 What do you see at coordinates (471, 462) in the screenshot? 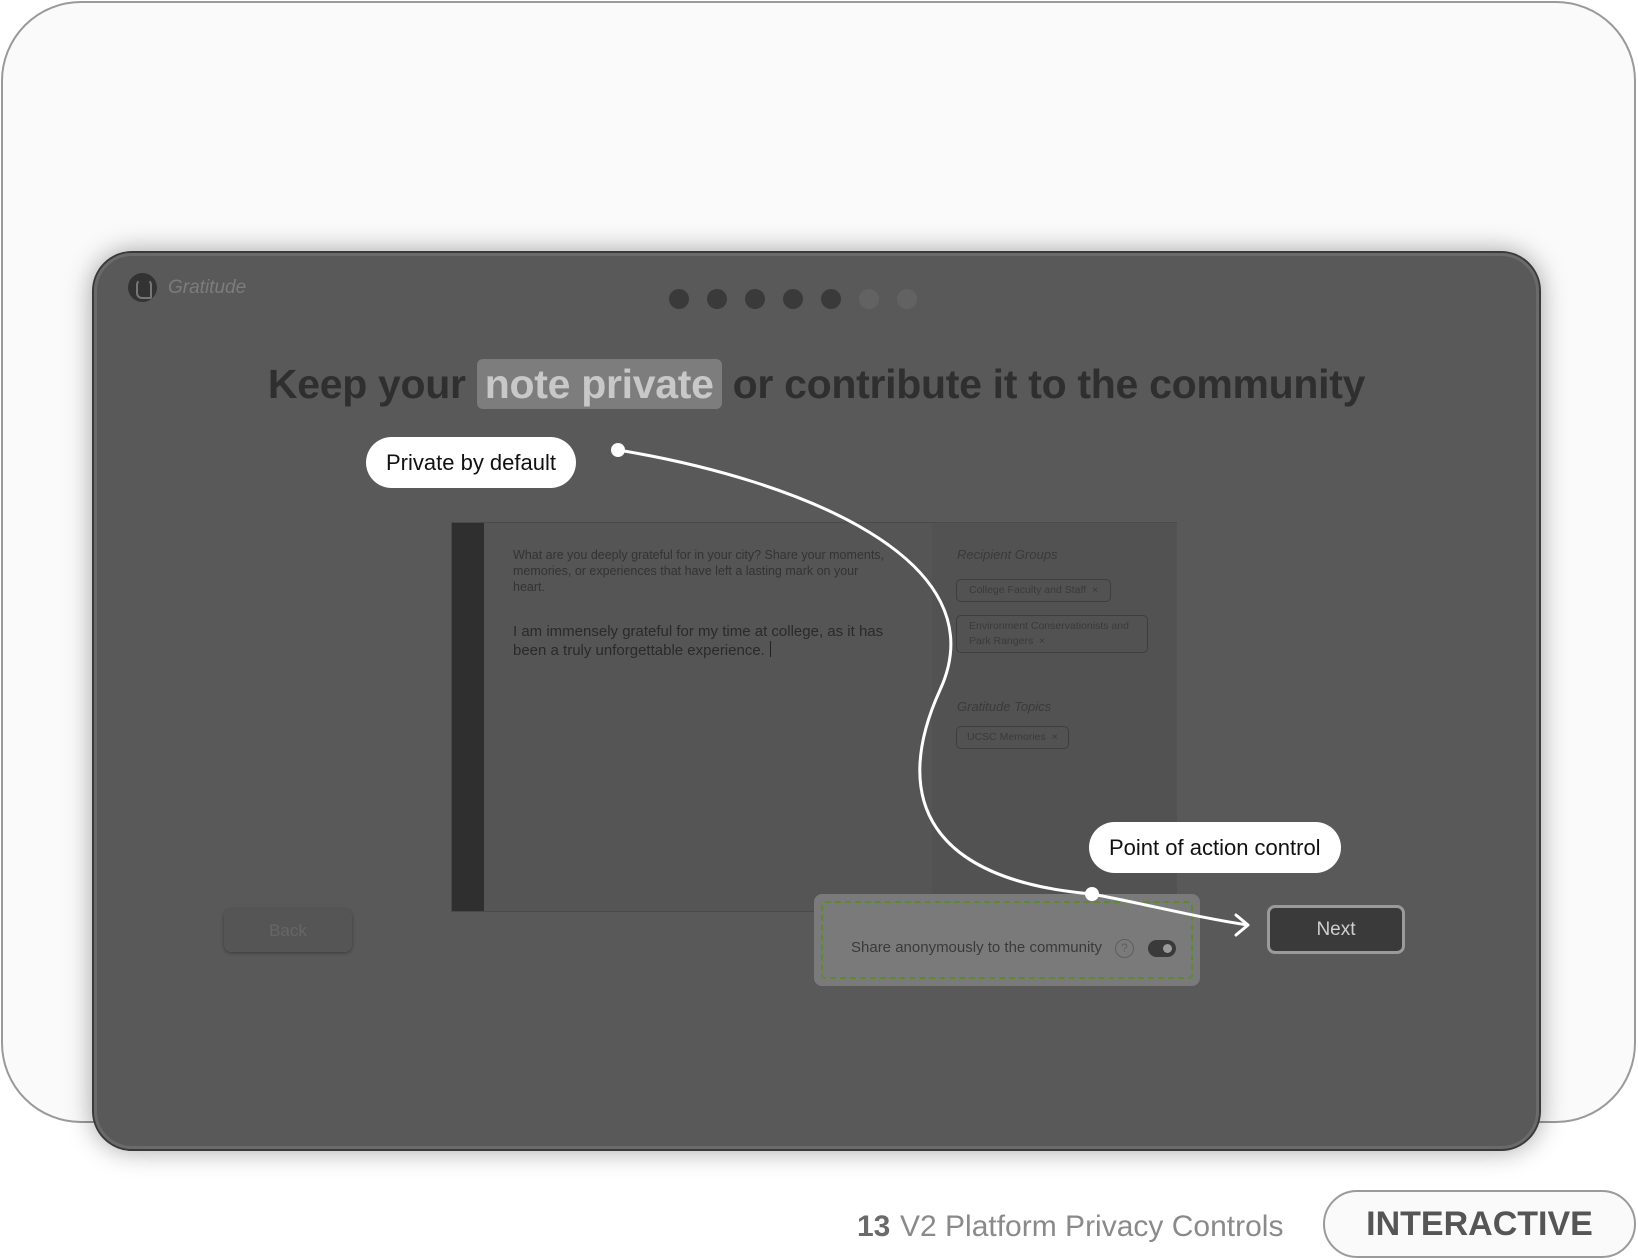
I see `callout-private-by-default: Private by default` at bounding box center [471, 462].